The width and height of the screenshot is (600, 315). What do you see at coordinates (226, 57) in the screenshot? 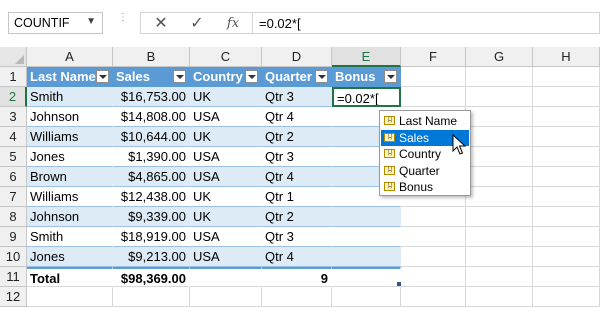
I see `column-header-c: C` at bounding box center [226, 57].